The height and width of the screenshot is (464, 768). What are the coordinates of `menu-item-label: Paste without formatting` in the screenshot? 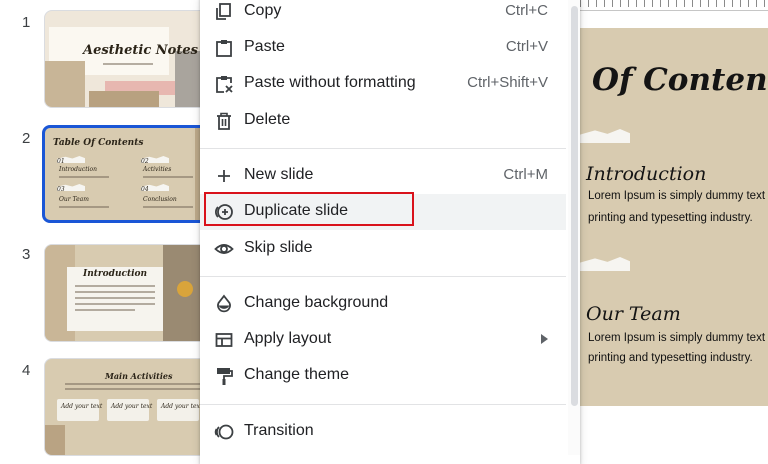 It's located at (330, 82).